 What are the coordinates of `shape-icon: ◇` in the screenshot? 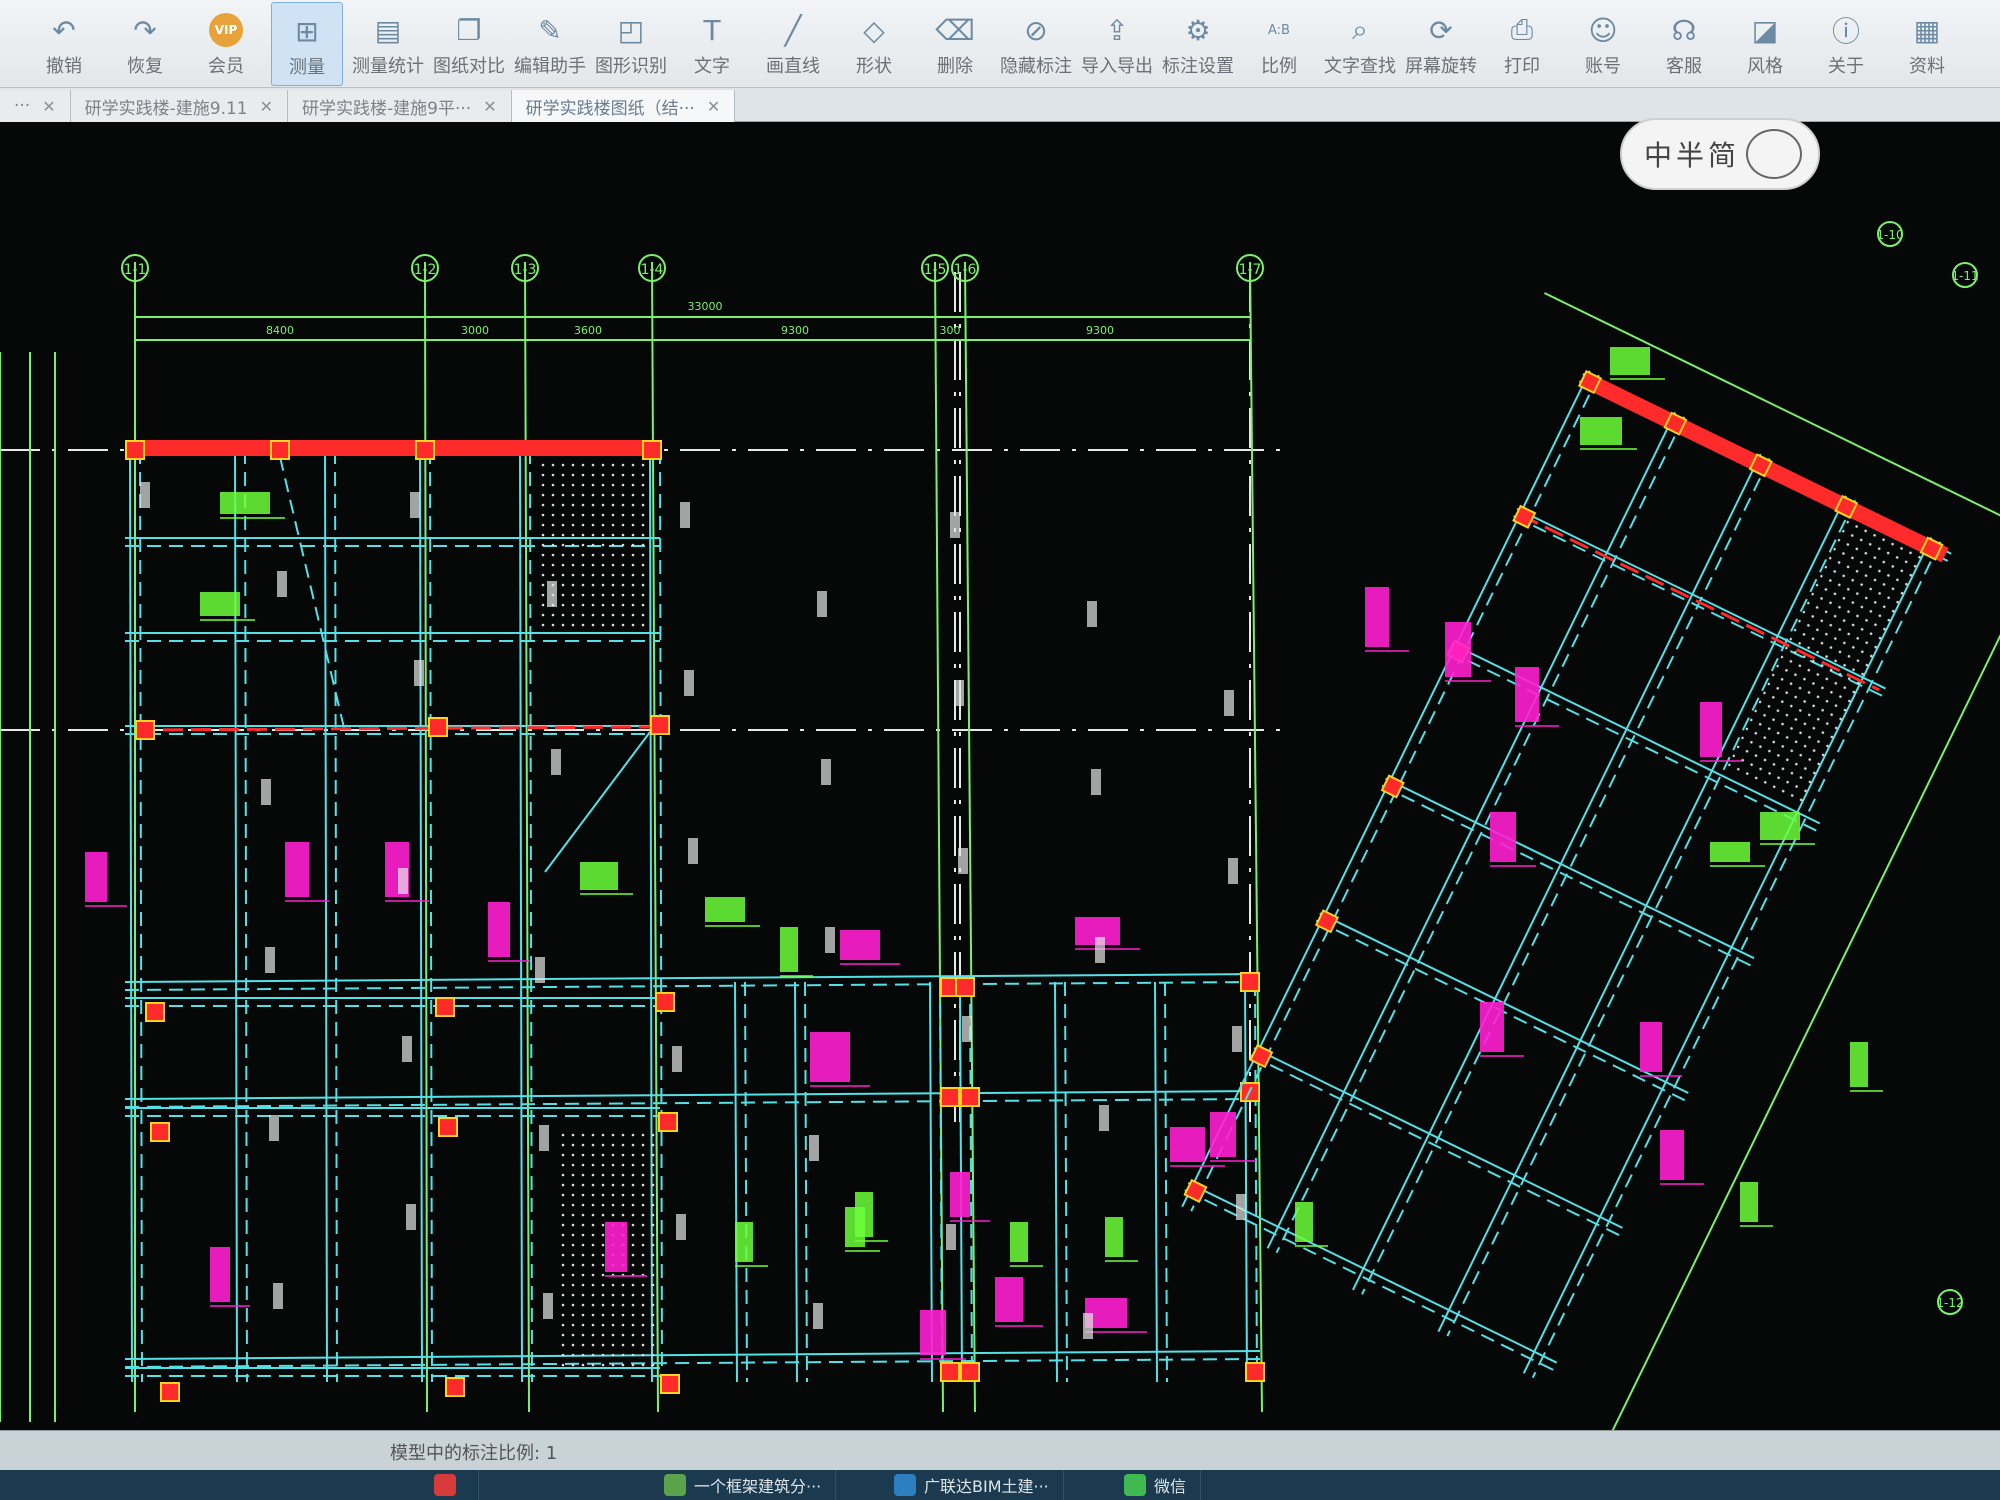 It's located at (874, 30).